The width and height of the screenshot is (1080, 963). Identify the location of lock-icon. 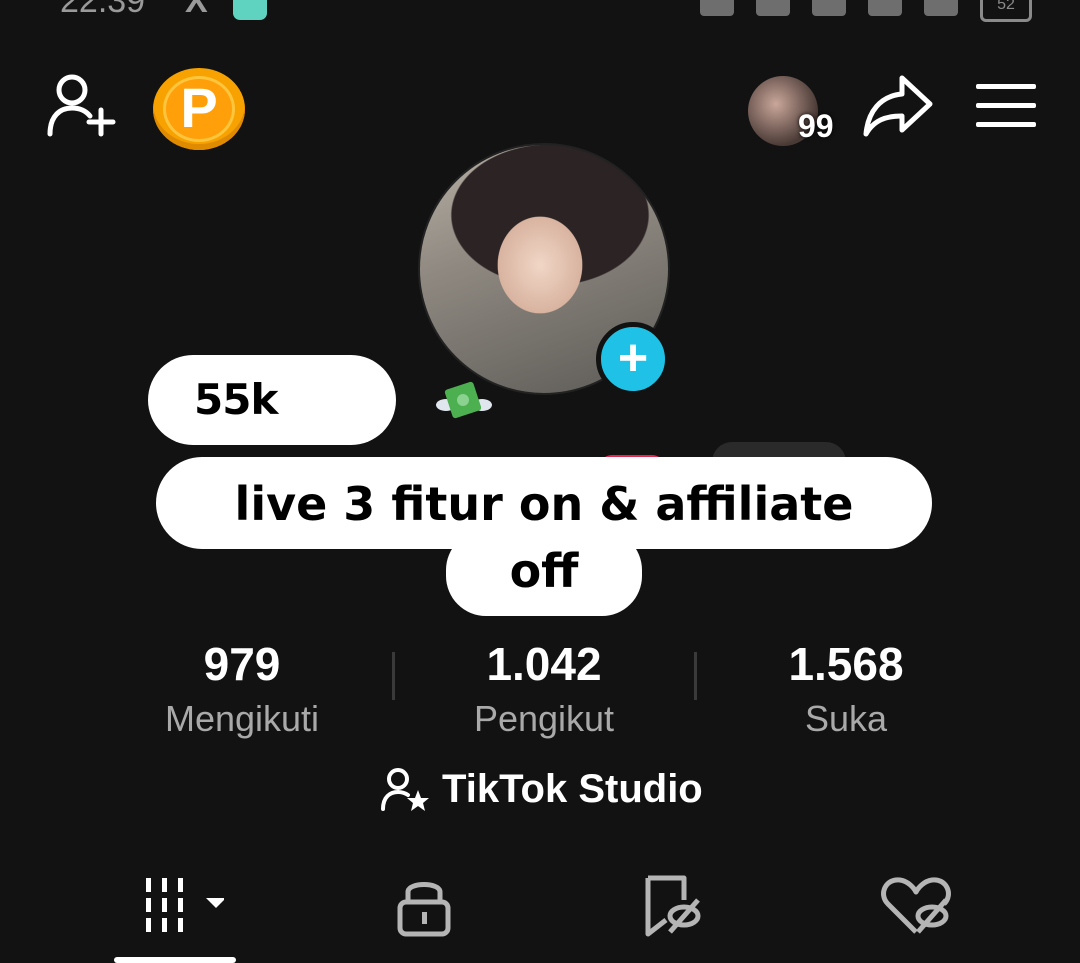
(424, 909).